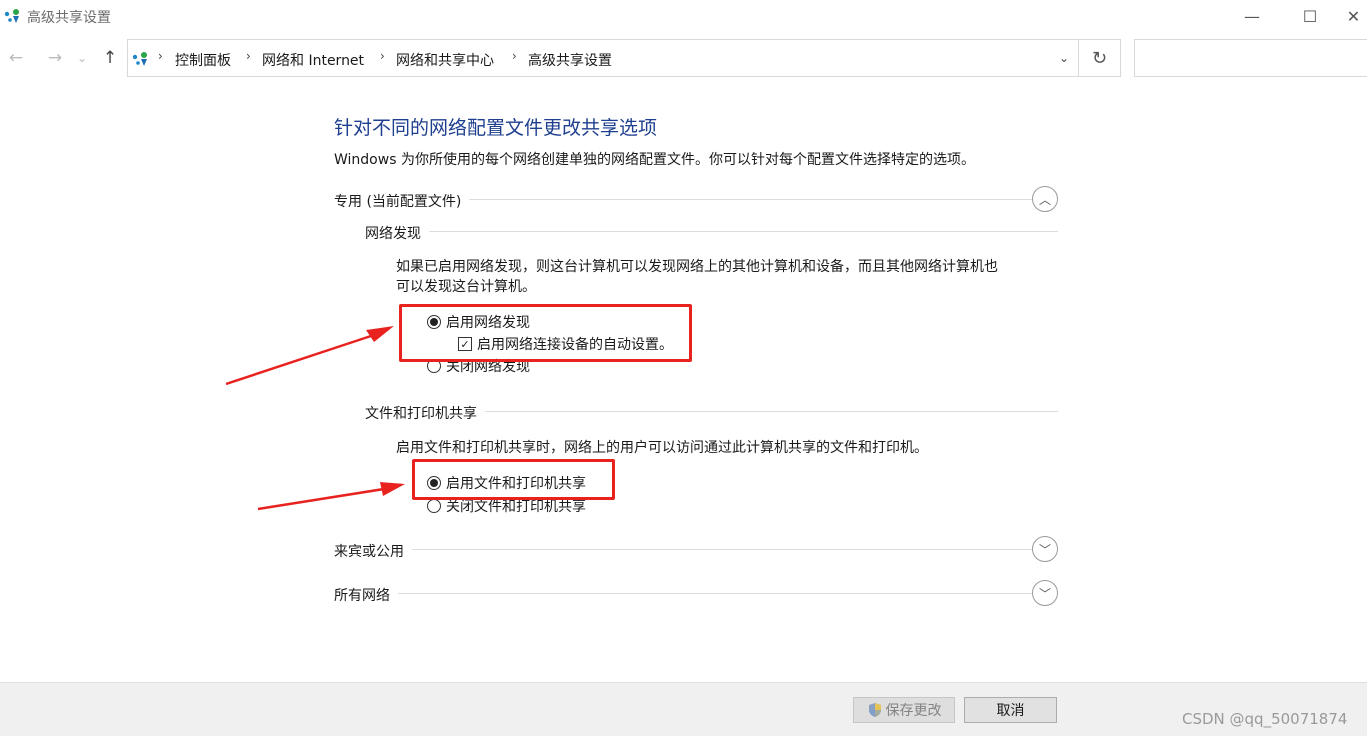 This screenshot has width=1367, height=736. Describe the element at coordinates (570, 60) in the screenshot. I see `breadcrumb-advanced-sharing: 高级共享设置` at that location.